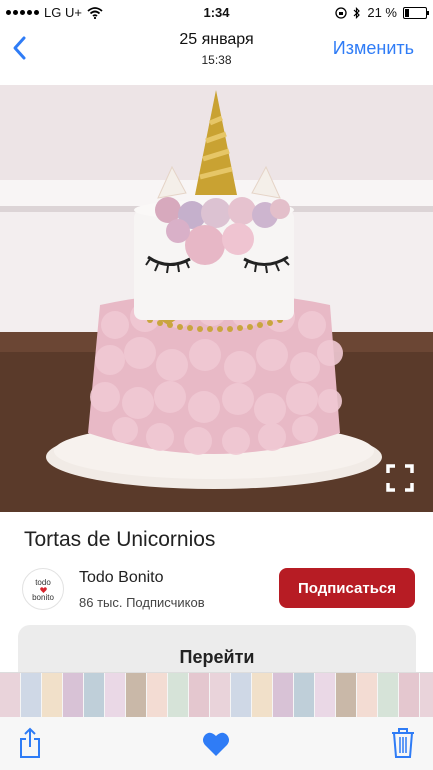 The width and height of the screenshot is (433, 770). I want to click on edit-button: Изменить, so click(373, 48).